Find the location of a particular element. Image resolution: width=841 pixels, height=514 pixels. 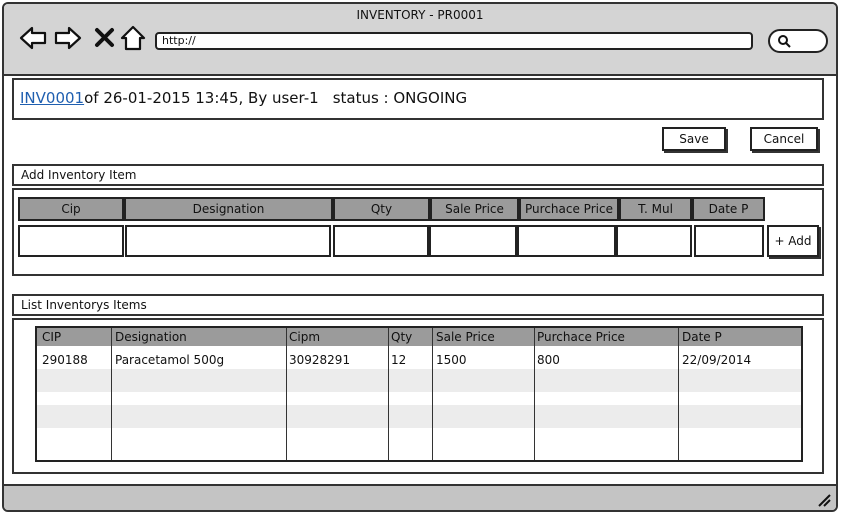

th-cip: CIP is located at coordinates (52, 337).